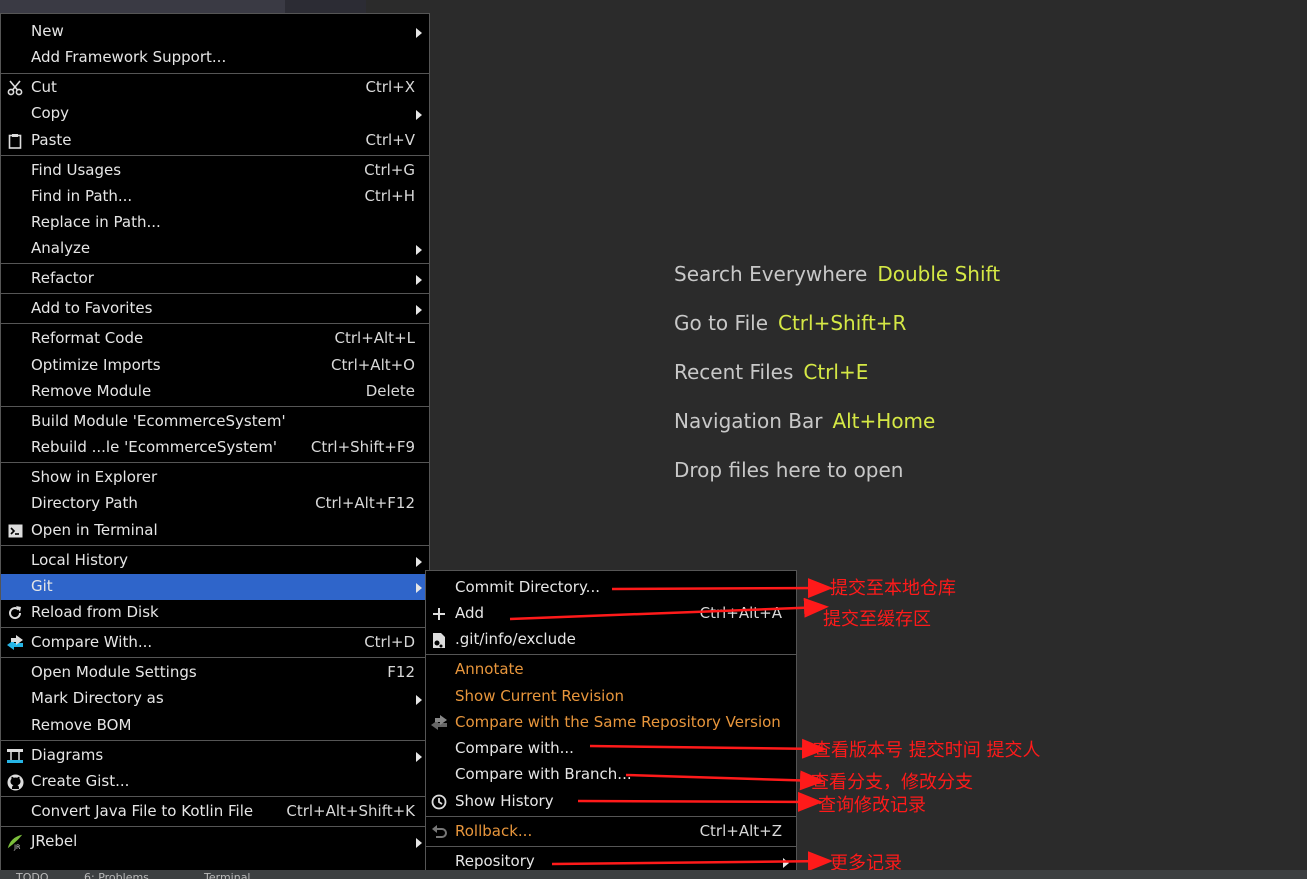 This screenshot has width=1307, height=879. I want to click on tool-tab-terminal: Terminal, so click(227, 875).